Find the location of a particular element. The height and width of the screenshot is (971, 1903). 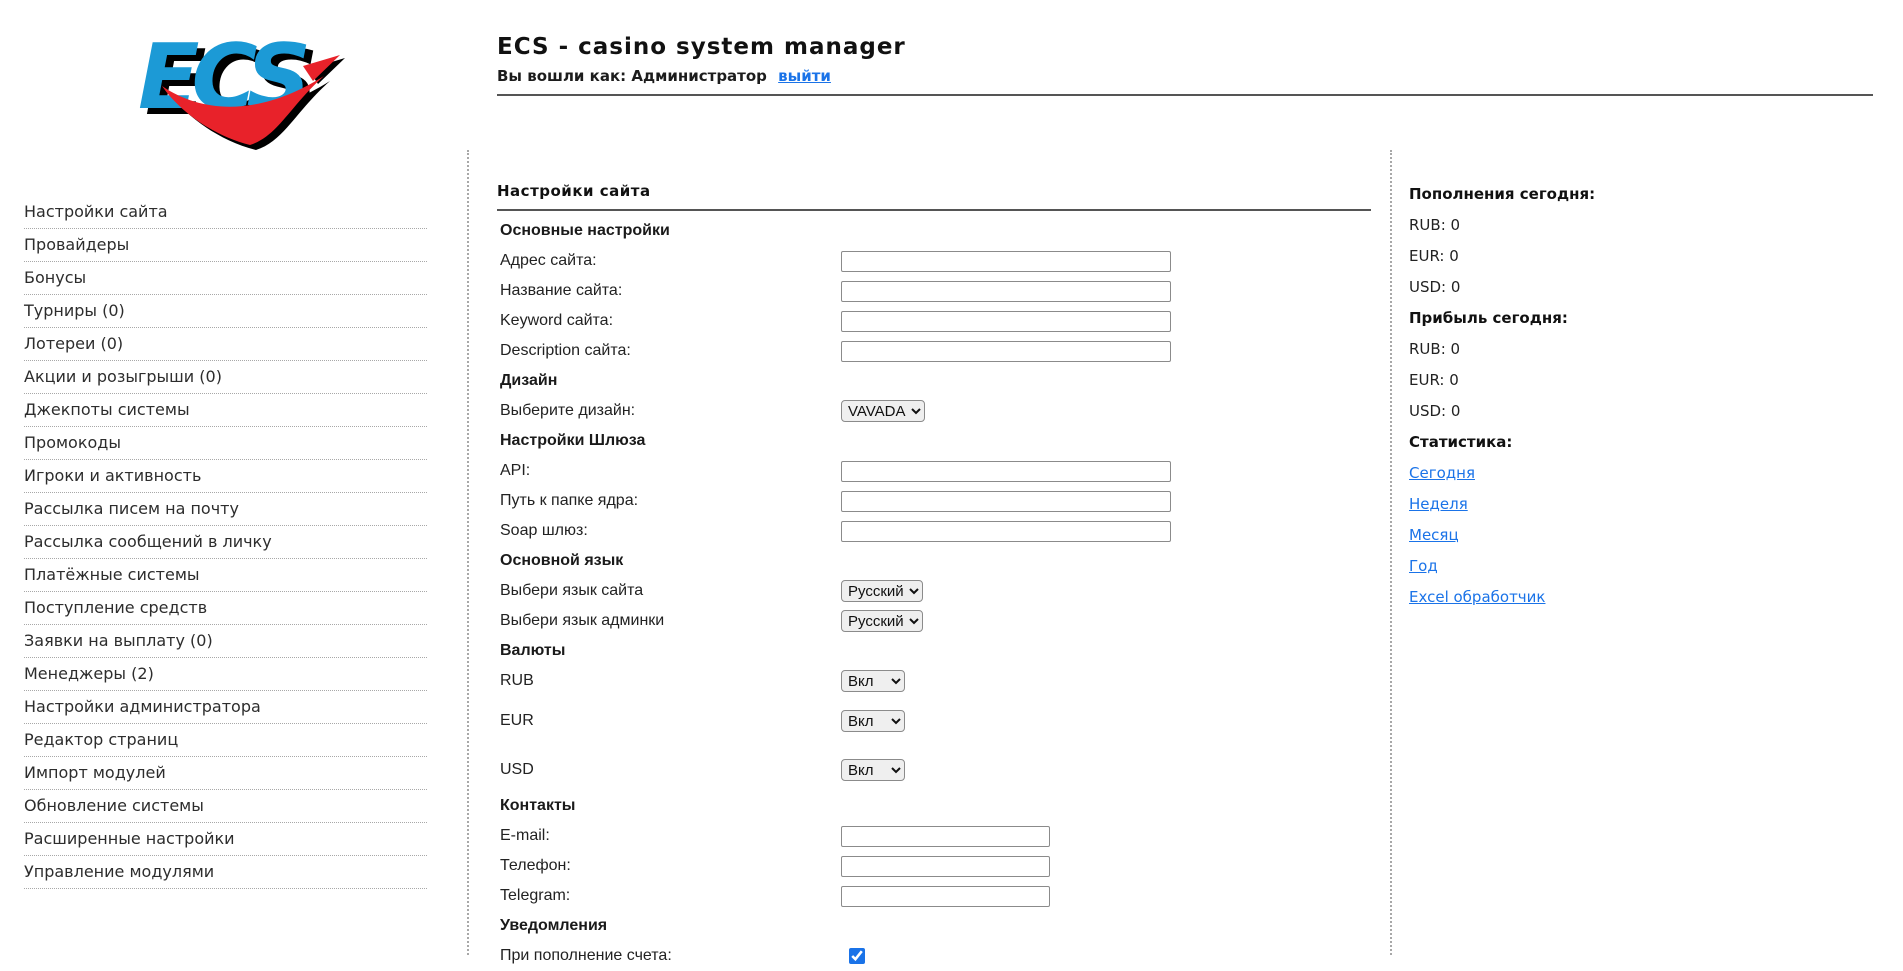

stat-row-stats-today-link: Сегодня is located at coordinates (1639, 473).